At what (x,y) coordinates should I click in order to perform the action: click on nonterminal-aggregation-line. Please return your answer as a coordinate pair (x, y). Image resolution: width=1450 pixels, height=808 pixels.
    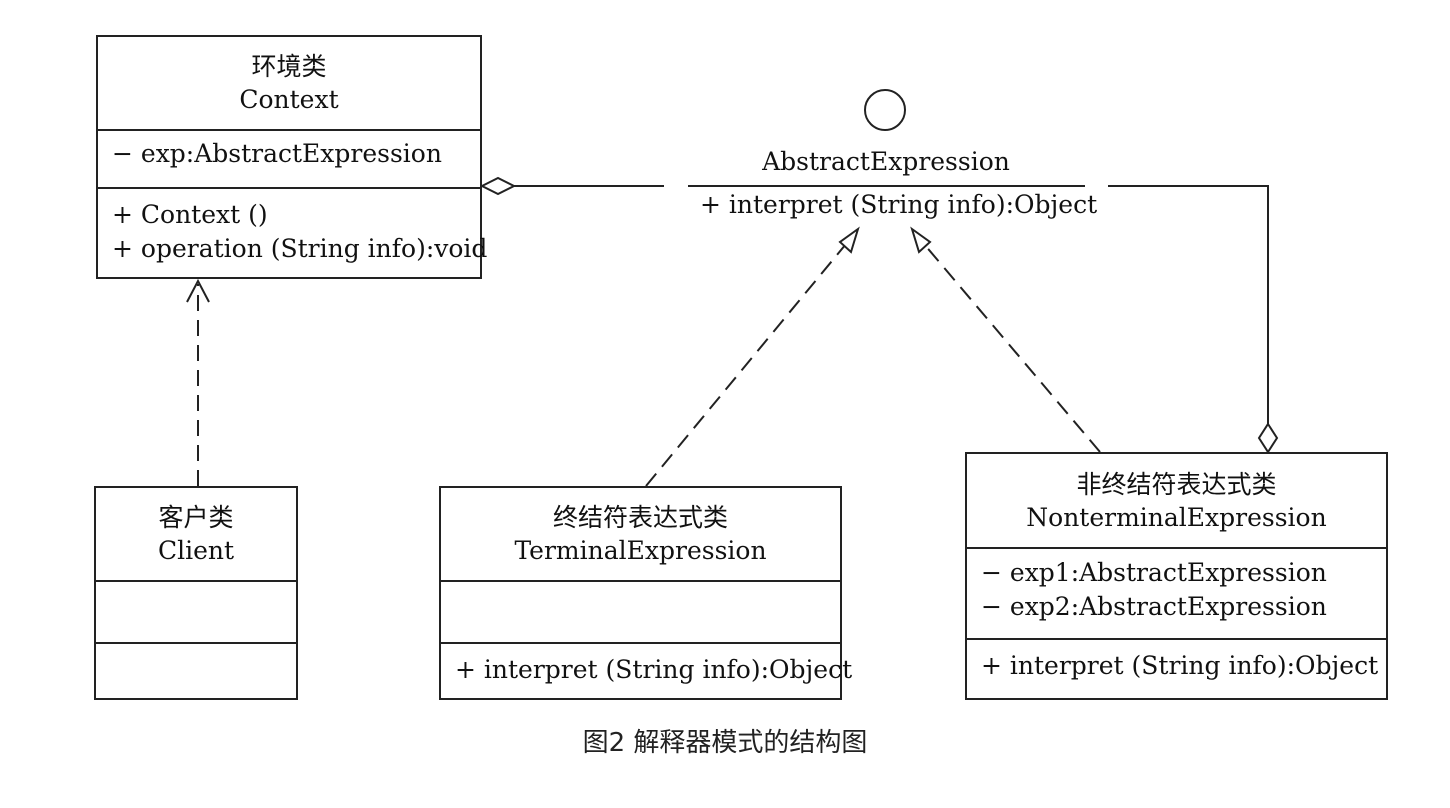
    Looking at the image, I should click on (1188, 304).